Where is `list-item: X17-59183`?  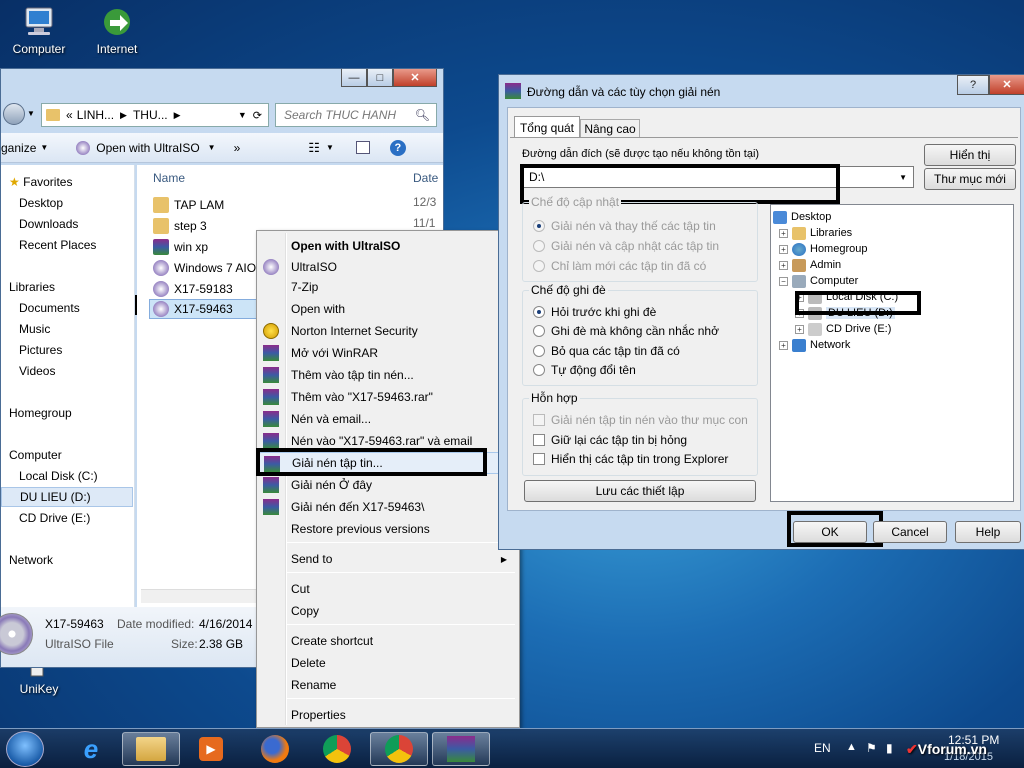
list-item: X17-59183 is located at coordinates (193, 289).